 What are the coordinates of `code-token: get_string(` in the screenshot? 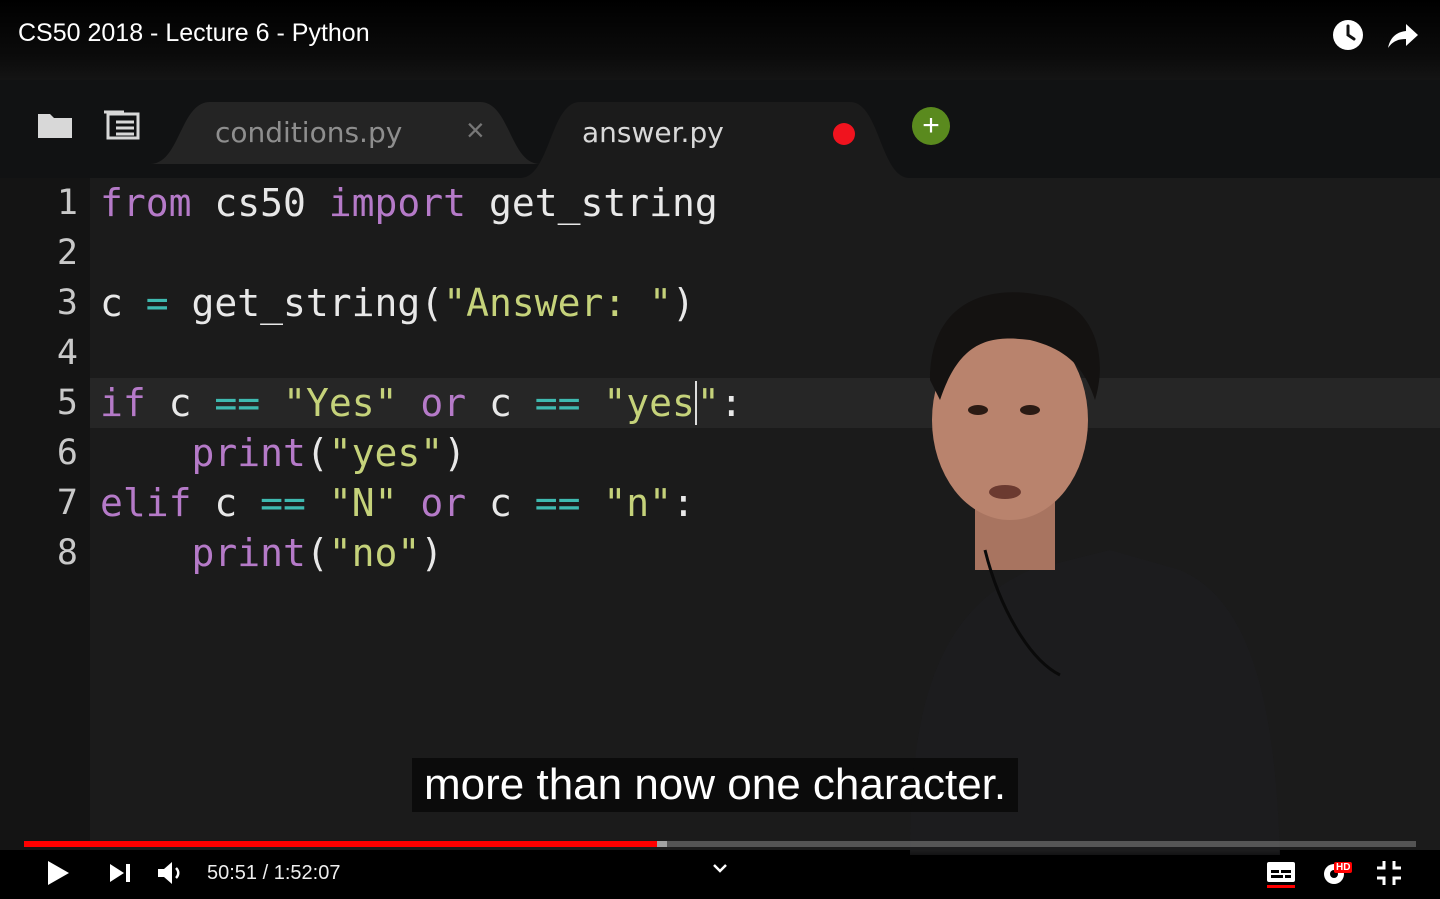 It's located at (306, 303).